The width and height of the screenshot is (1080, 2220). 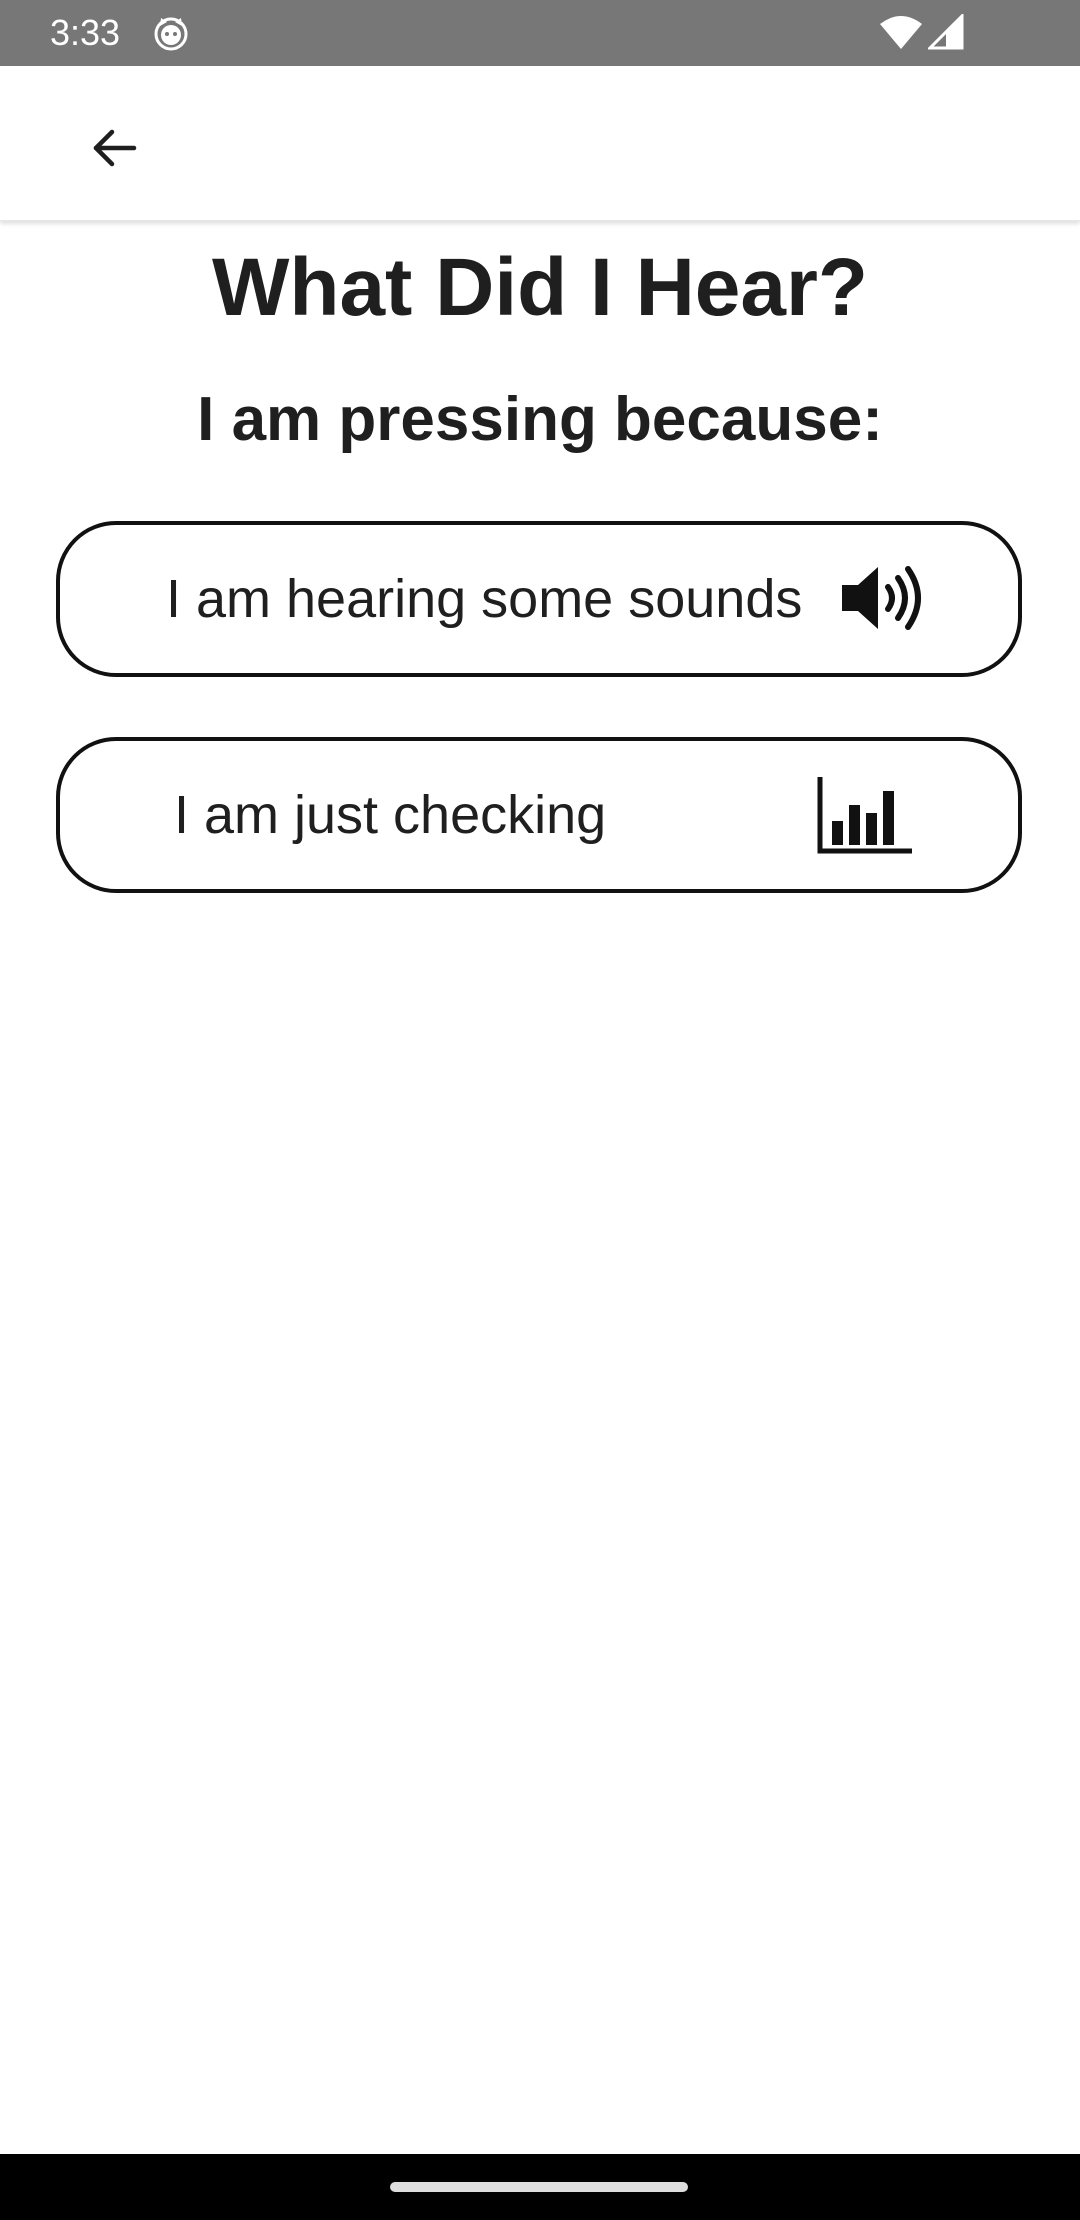 I want to click on hearing-sounds-button: I am hearing some sounds, so click(x=539, y=599).